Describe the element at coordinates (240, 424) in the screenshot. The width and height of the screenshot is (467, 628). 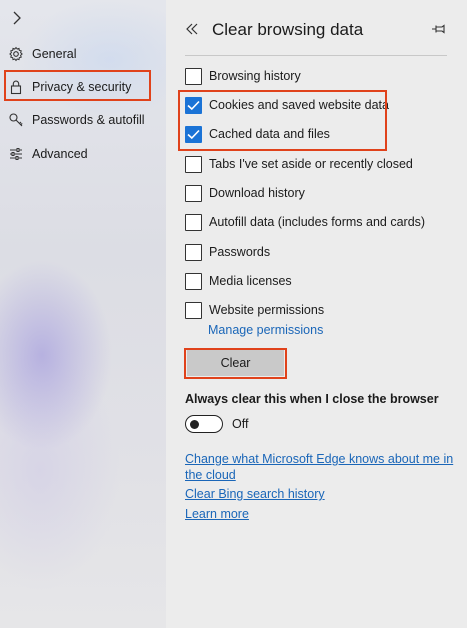
I see `toggle-state-label: Off` at that location.